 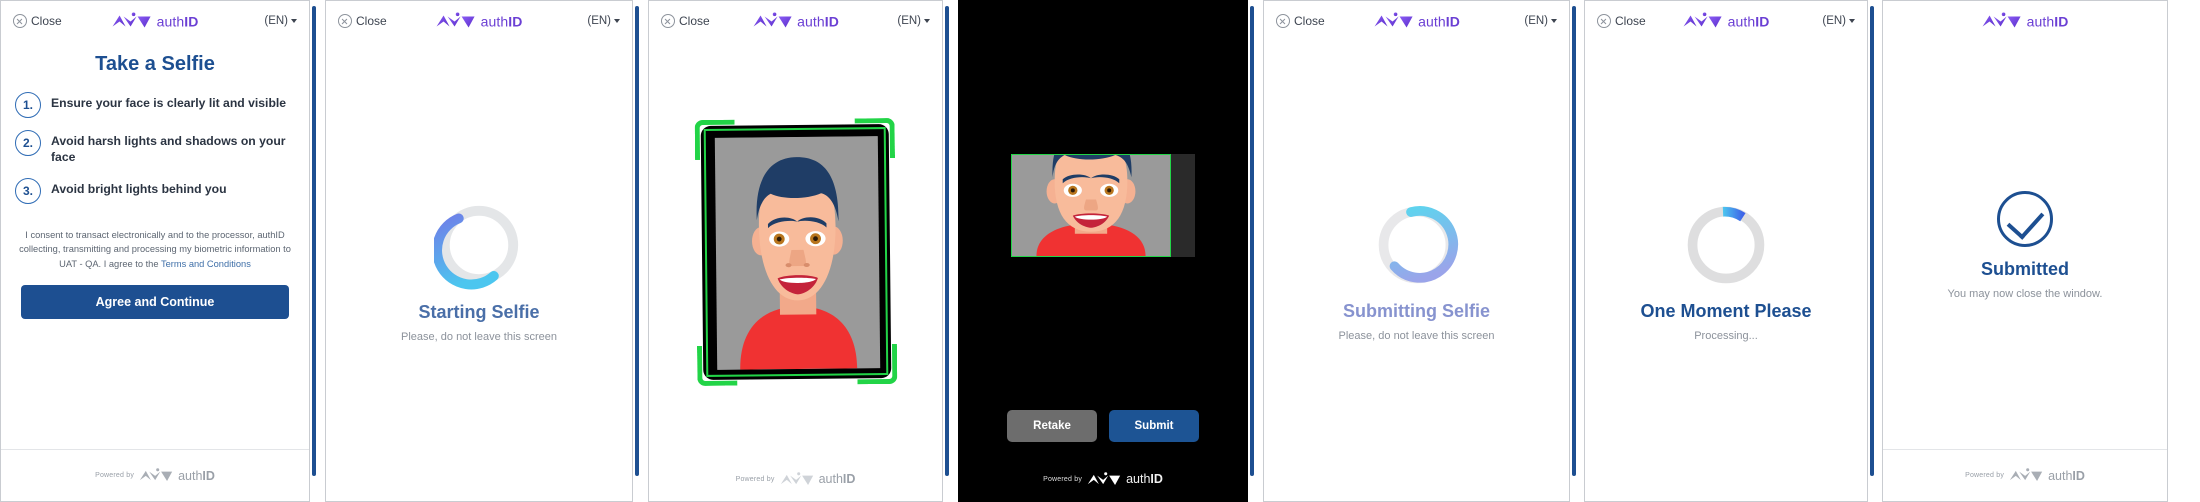 What do you see at coordinates (155, 302) in the screenshot?
I see `agree-and-continue-button: Agree and Continue` at bounding box center [155, 302].